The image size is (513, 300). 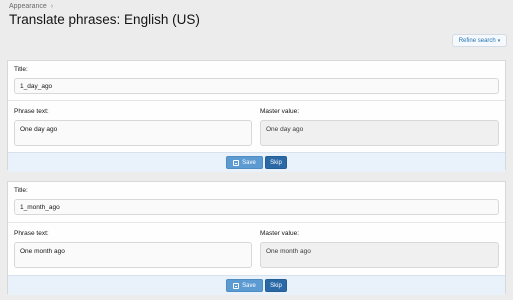 What do you see at coordinates (499, 40) in the screenshot?
I see `chevron-down-icon: ▾` at bounding box center [499, 40].